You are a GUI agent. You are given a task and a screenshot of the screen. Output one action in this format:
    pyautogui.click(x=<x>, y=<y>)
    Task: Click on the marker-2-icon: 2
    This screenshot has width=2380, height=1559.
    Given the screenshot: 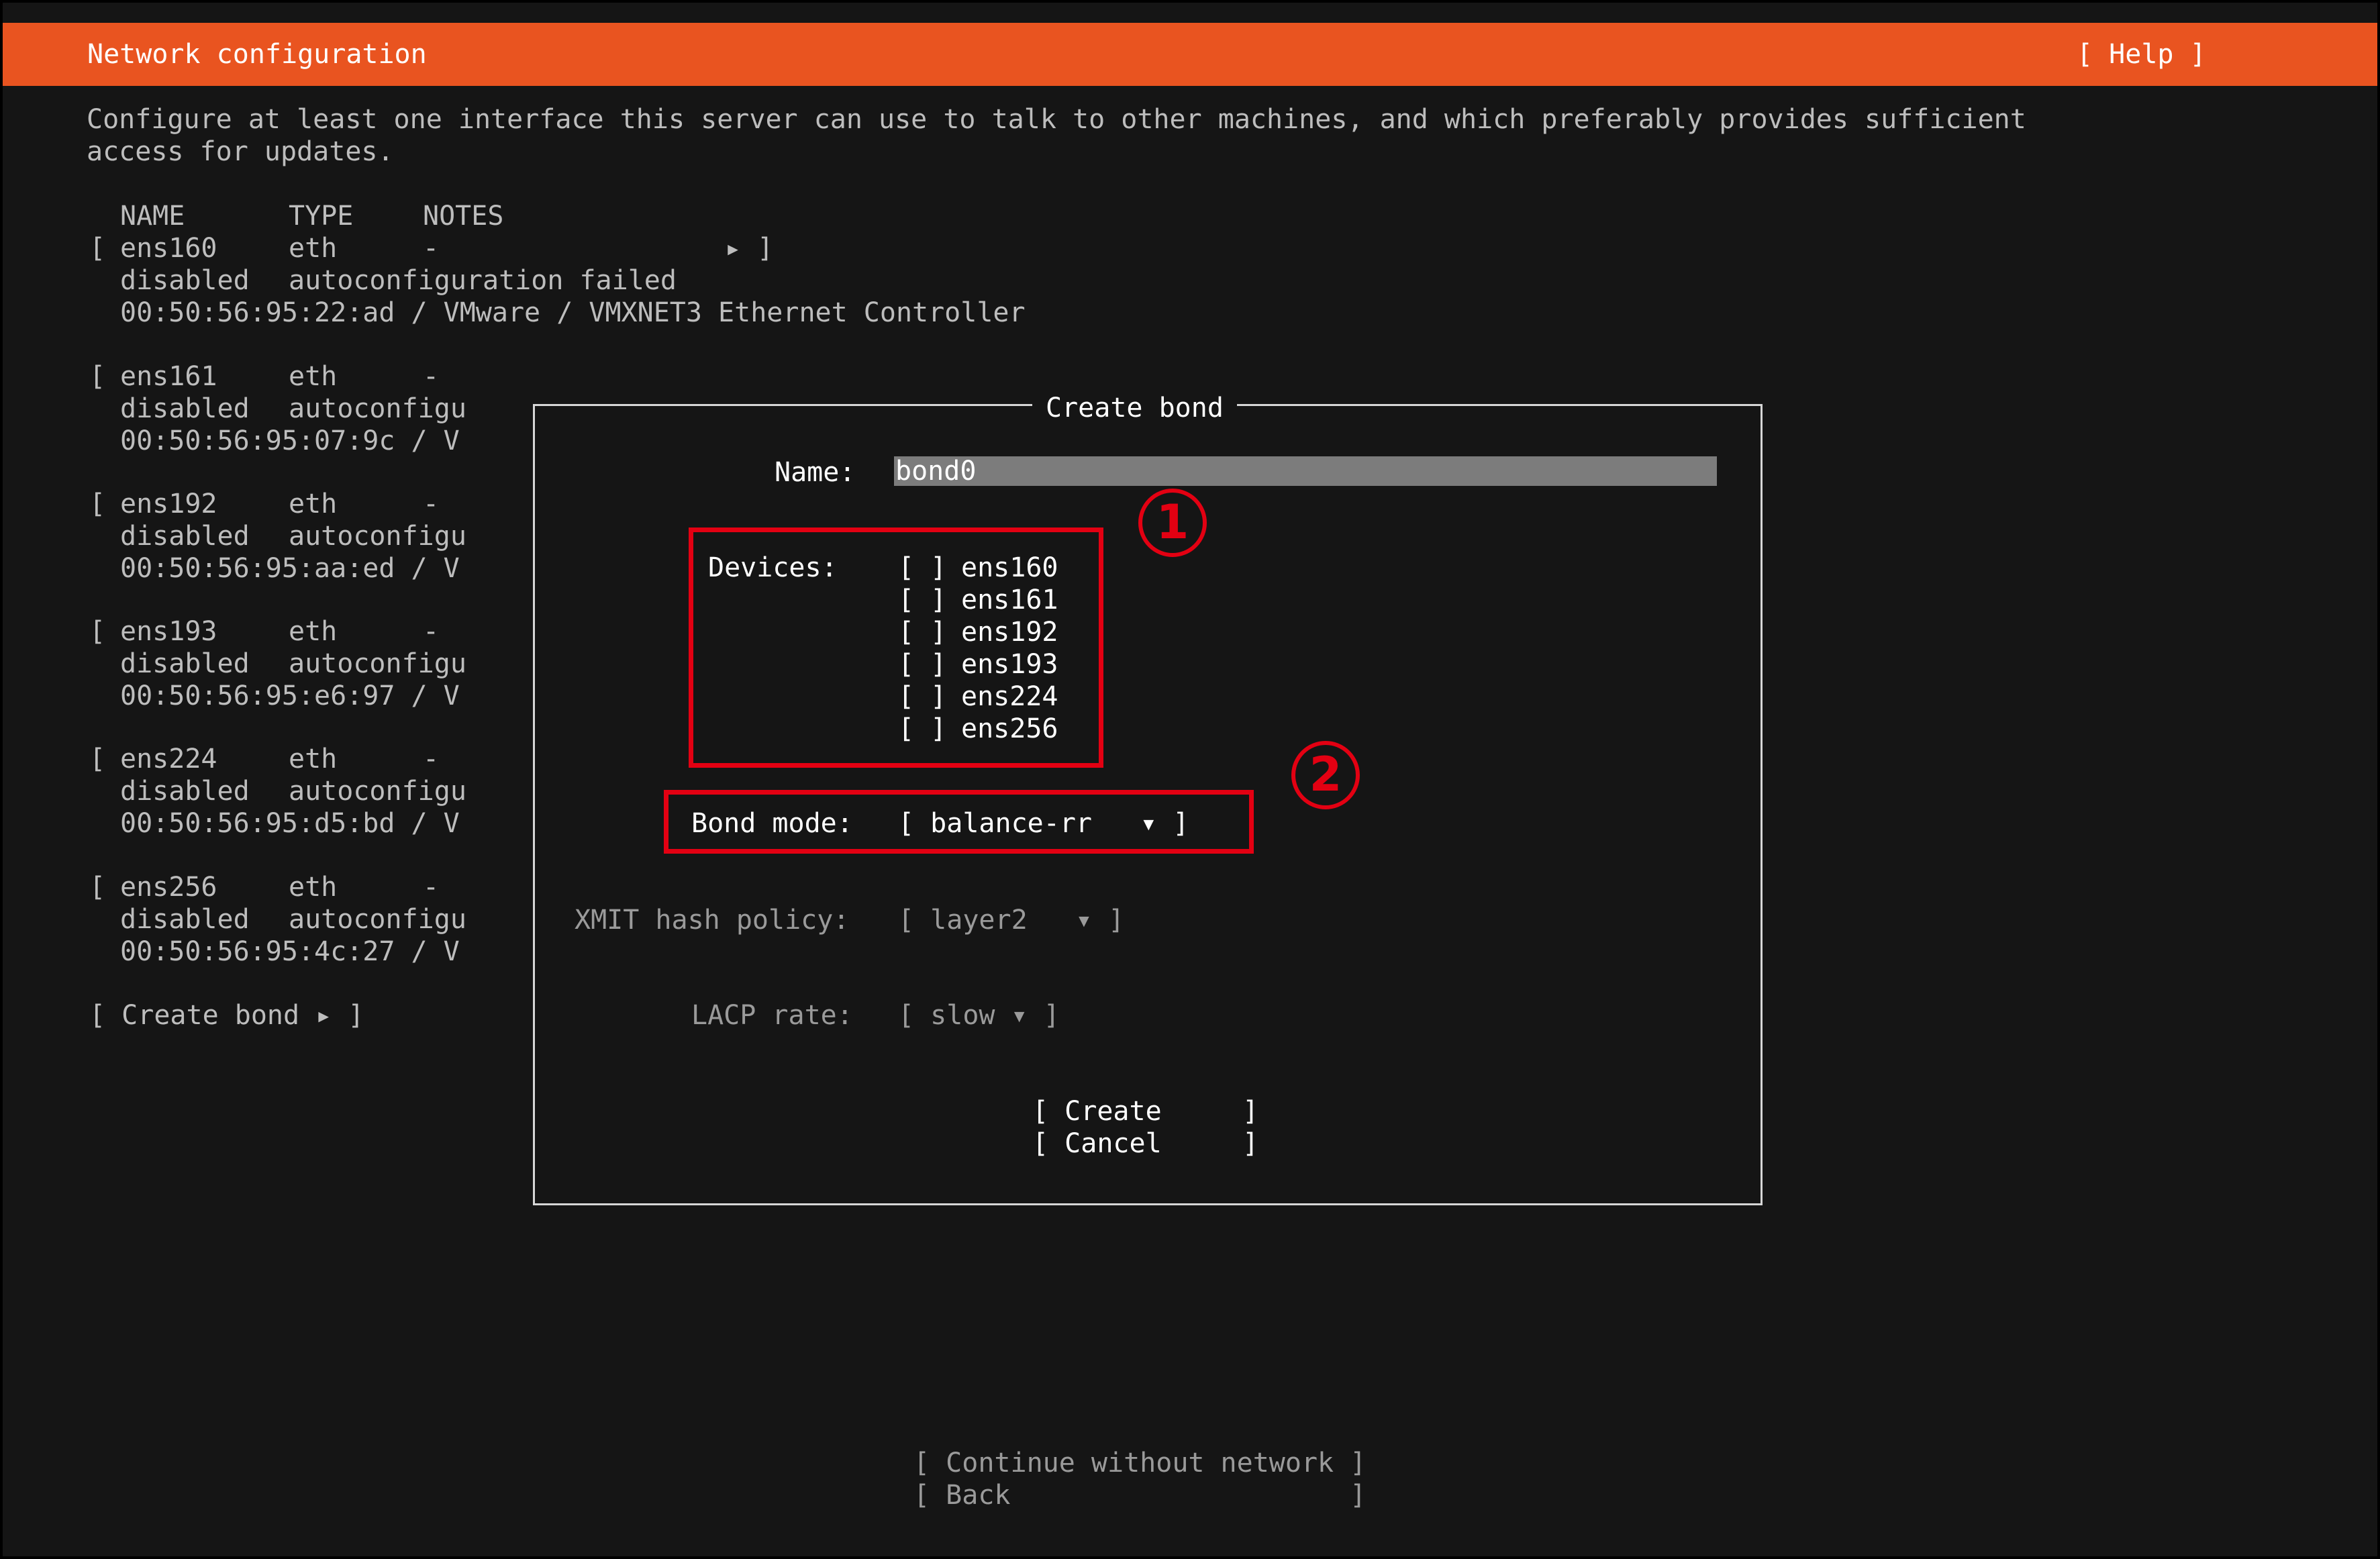 What is the action you would take?
    pyautogui.click(x=1325, y=775)
    